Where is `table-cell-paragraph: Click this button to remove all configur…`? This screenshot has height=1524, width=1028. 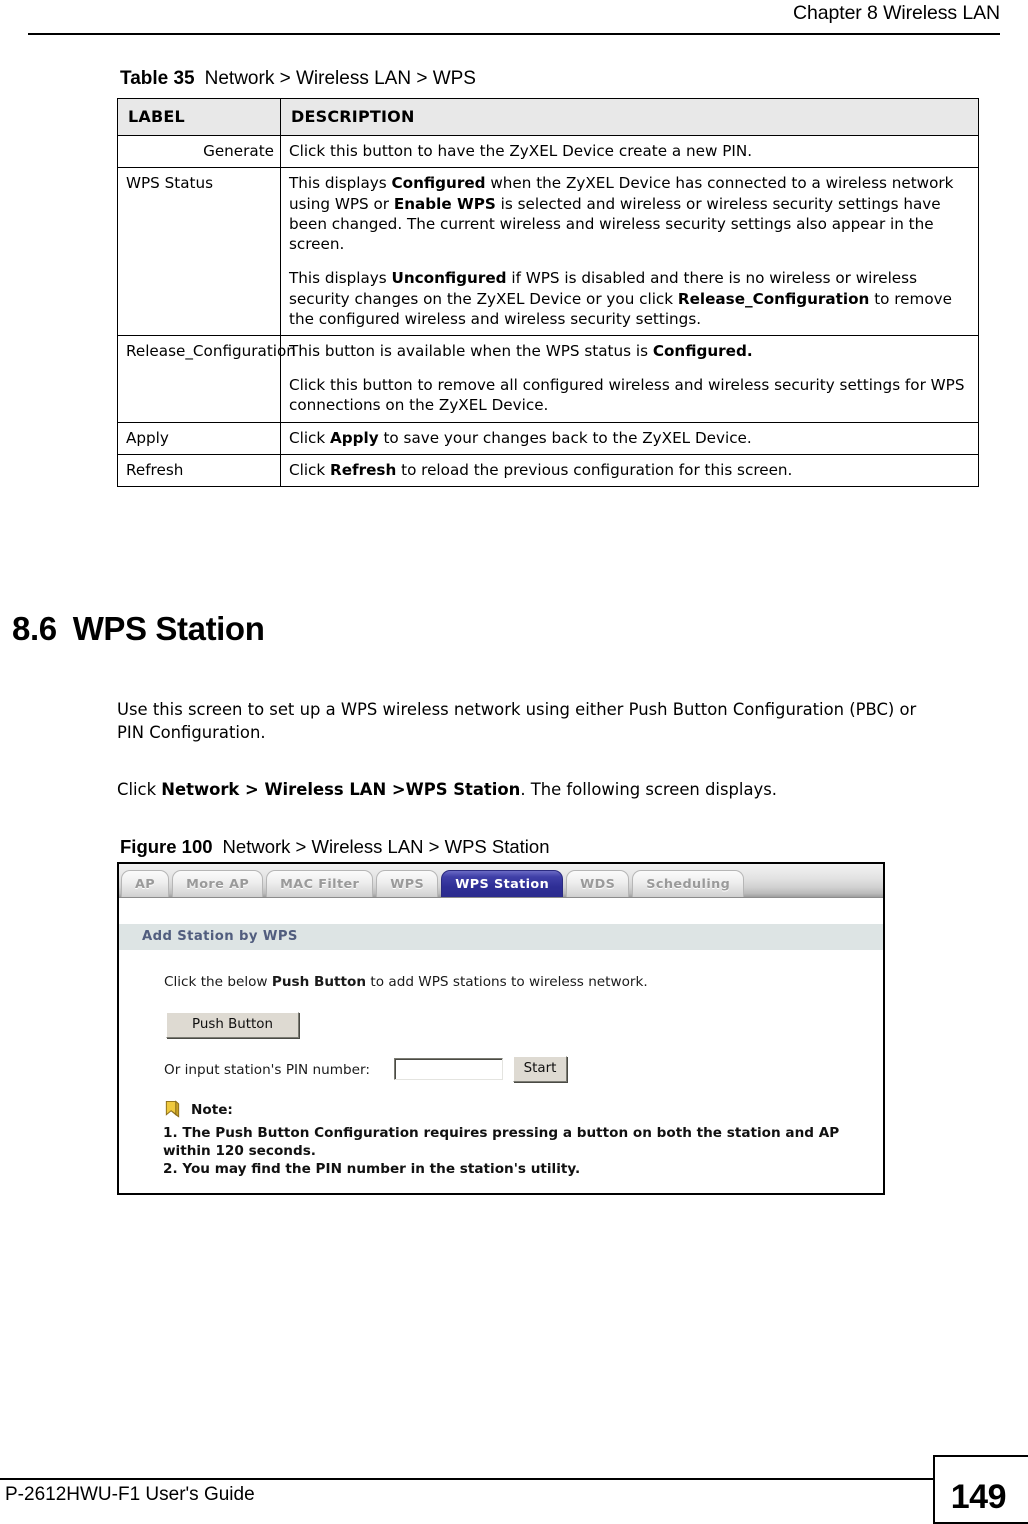 table-cell-paragraph: Click this button to remove all configur… is located at coordinates (629, 395).